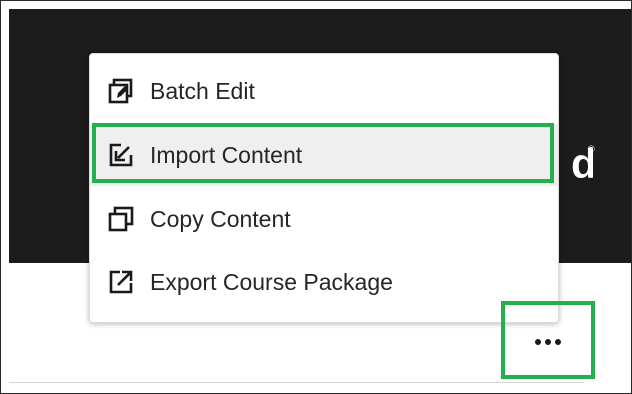 The width and height of the screenshot is (632, 394). What do you see at coordinates (202, 90) in the screenshot?
I see `menu-item-label: Batch Edit` at bounding box center [202, 90].